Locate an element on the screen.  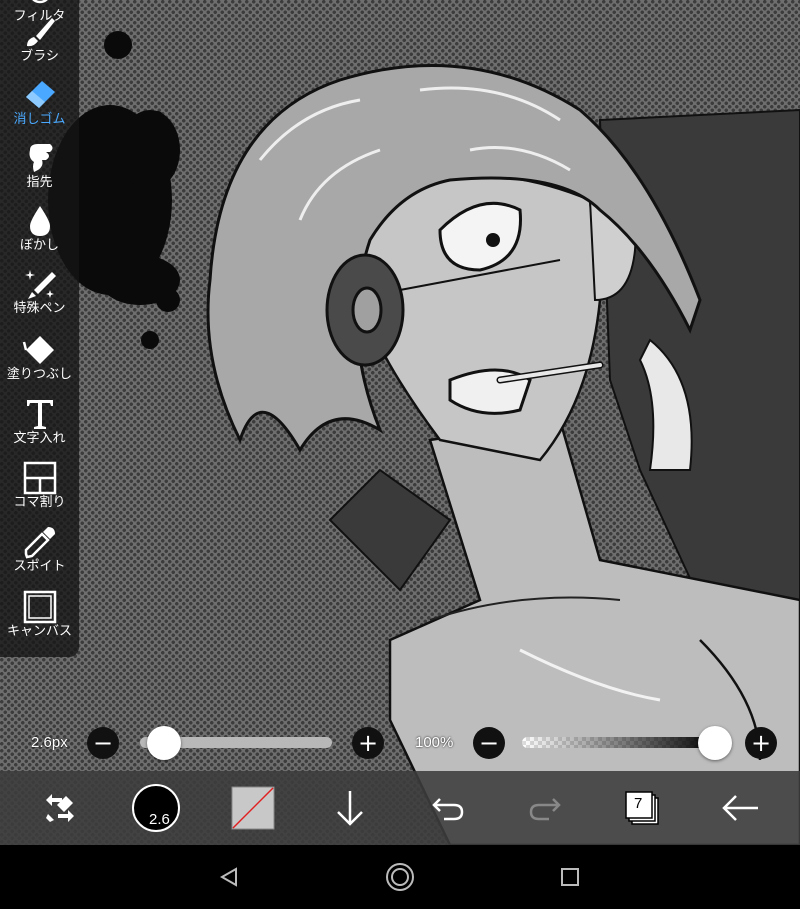
brush-icon is located at coordinates (40, 32).